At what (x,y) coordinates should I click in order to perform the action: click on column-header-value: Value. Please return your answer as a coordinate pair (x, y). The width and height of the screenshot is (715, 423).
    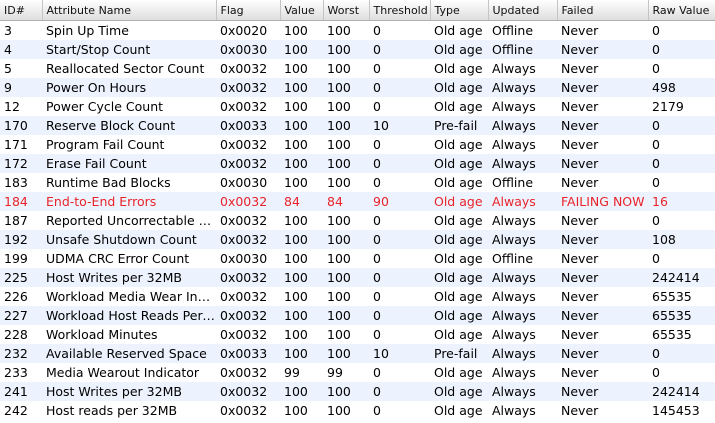
    Looking at the image, I should click on (302, 10).